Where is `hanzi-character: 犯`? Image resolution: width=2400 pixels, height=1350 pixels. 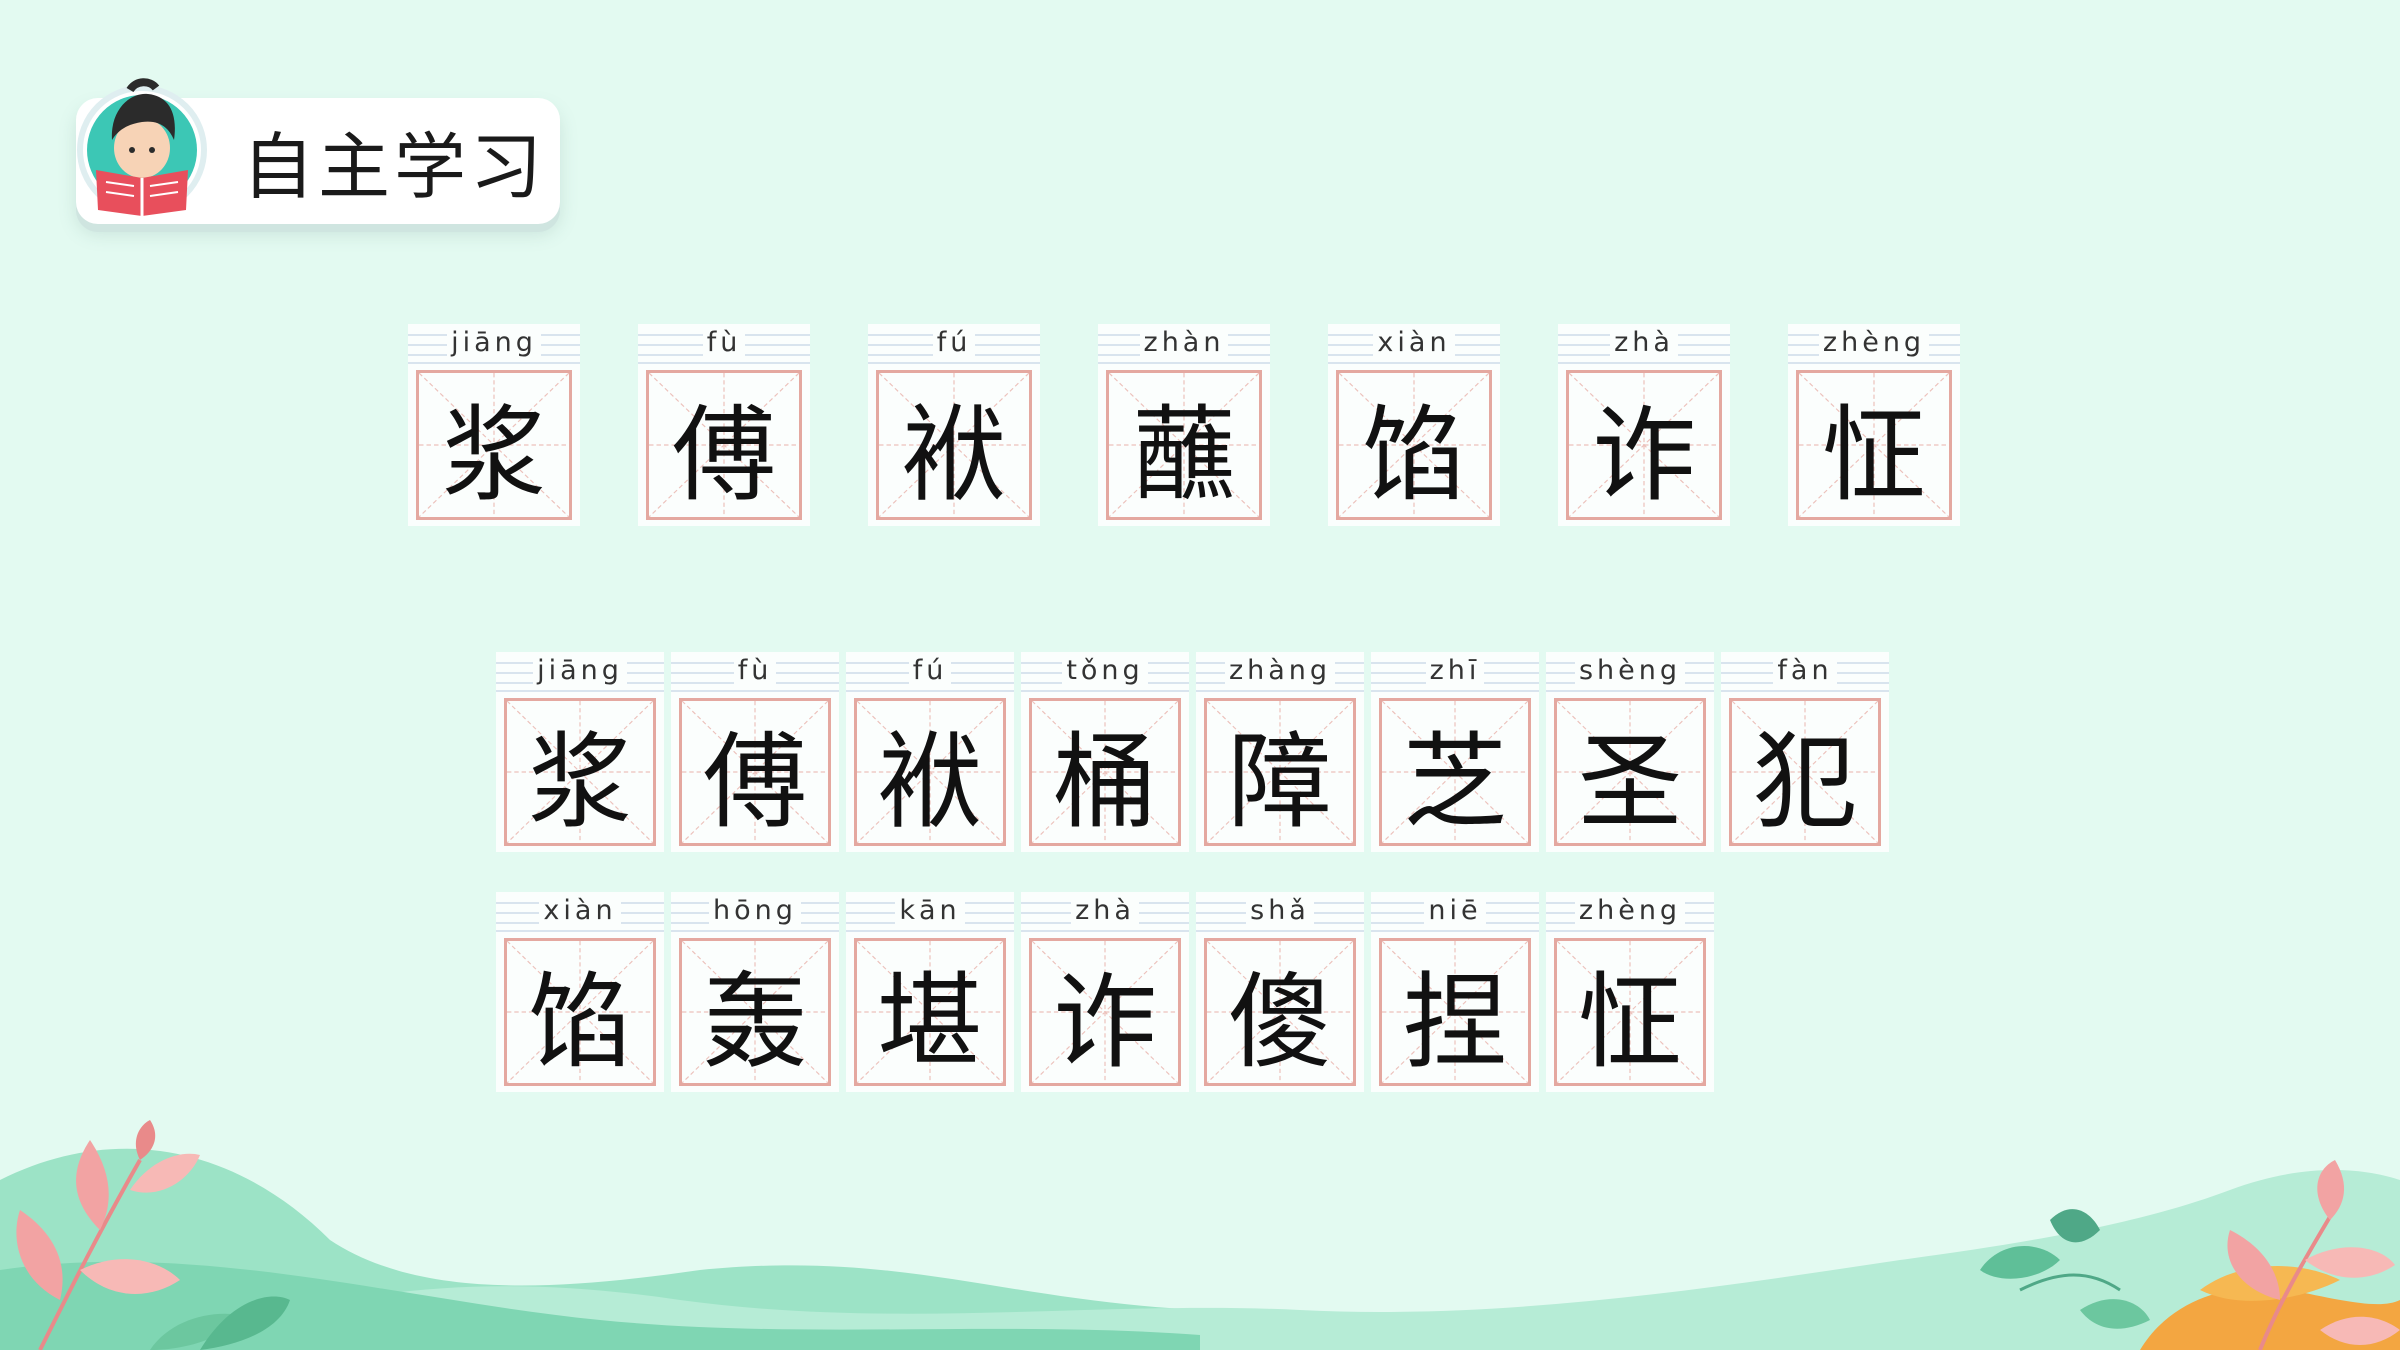 hanzi-character: 犯 is located at coordinates (1804, 781).